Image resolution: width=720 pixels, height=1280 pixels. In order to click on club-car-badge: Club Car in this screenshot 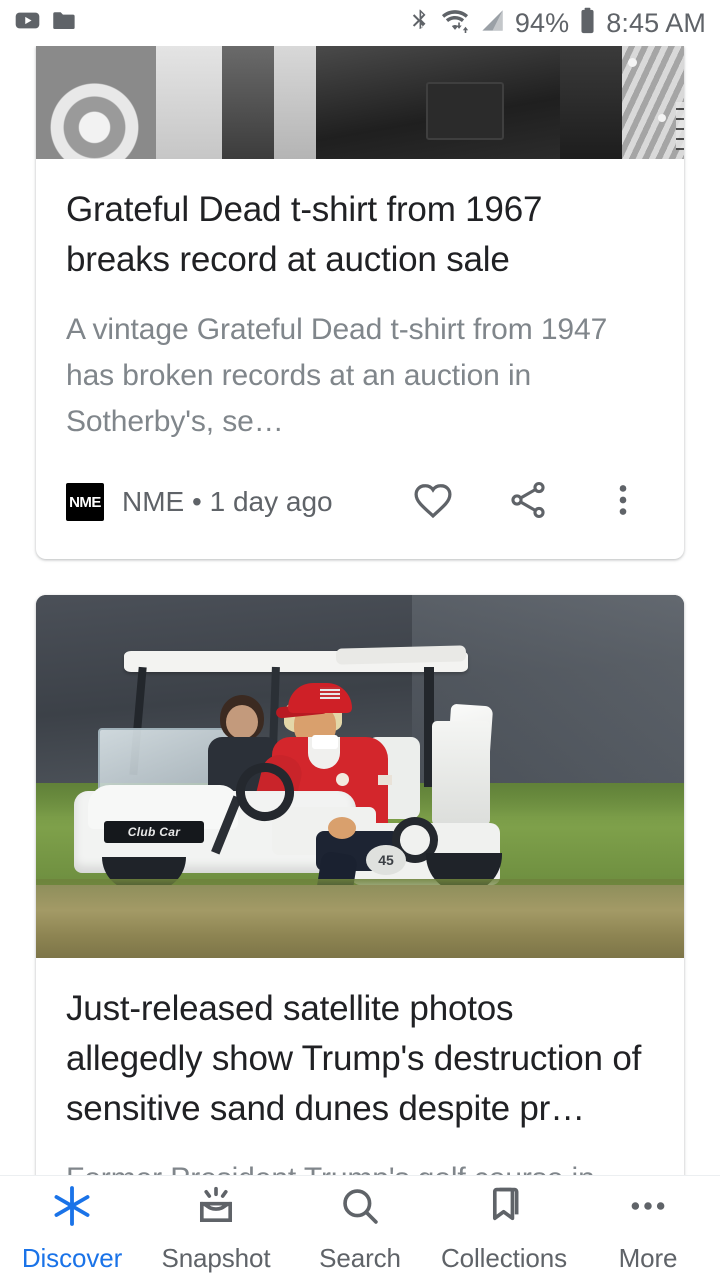, I will do `click(154, 832)`.